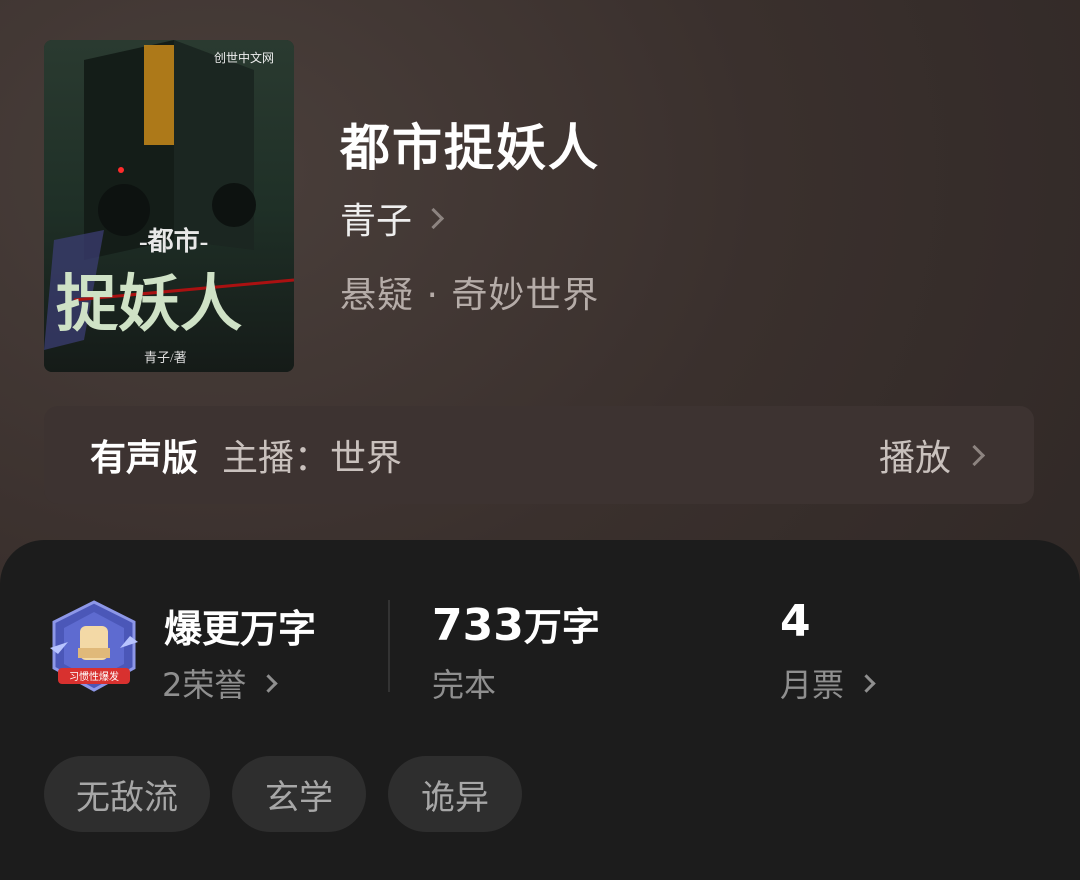 The width and height of the screenshot is (1080, 880). What do you see at coordinates (539, 455) in the screenshot?
I see `audio-version-bar: 有声版 主播：世界 播放` at bounding box center [539, 455].